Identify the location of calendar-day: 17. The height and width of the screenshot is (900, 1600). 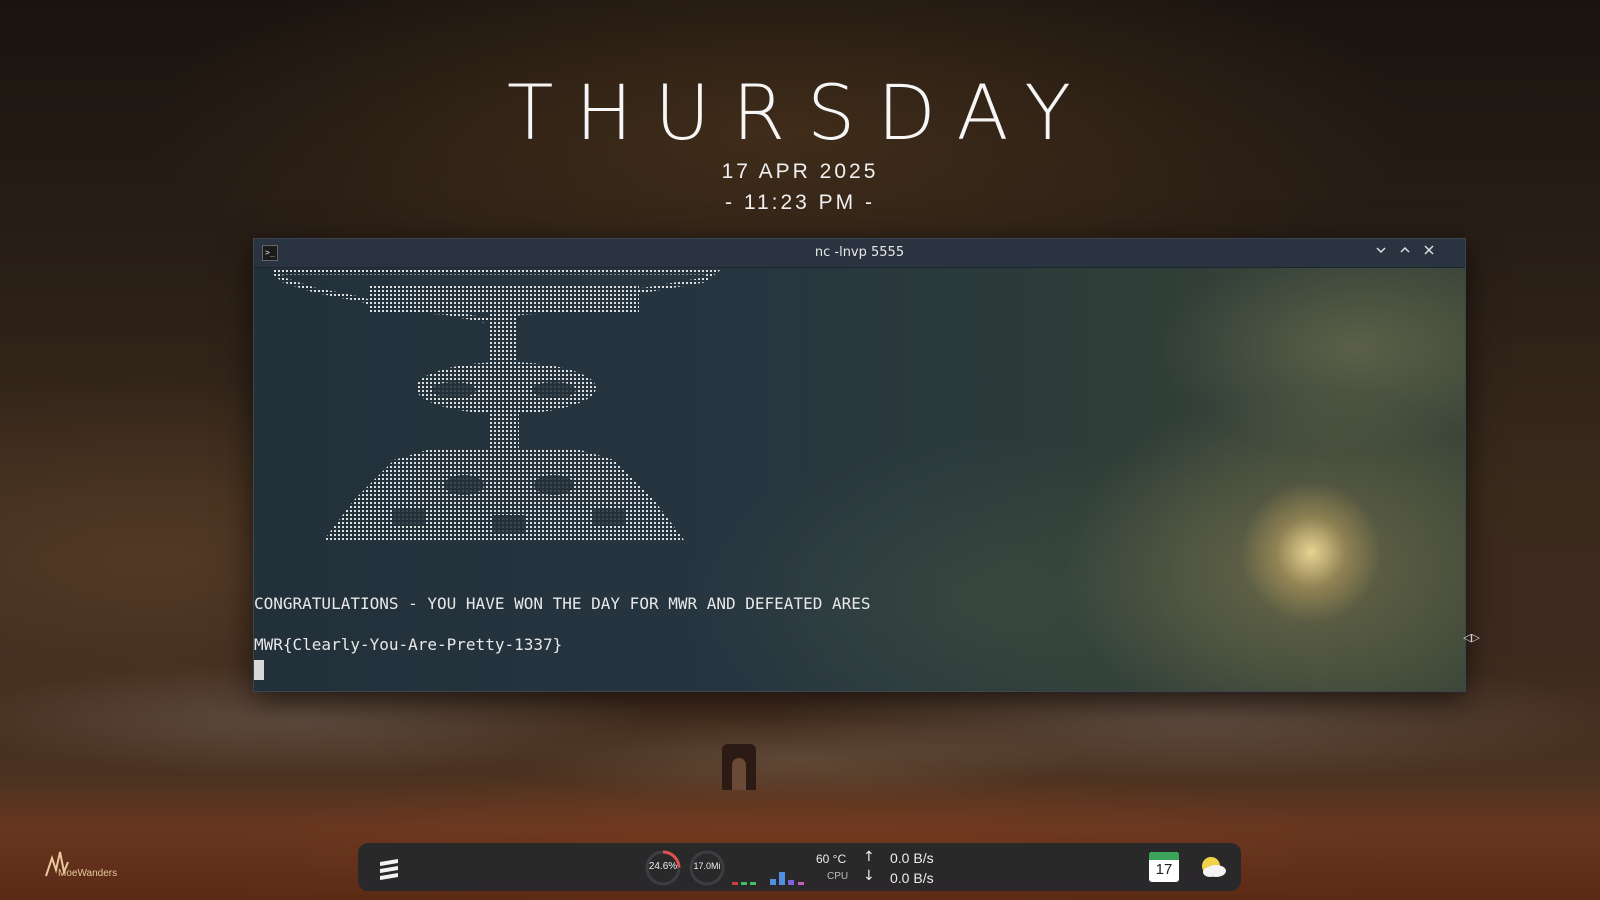
(1164, 869).